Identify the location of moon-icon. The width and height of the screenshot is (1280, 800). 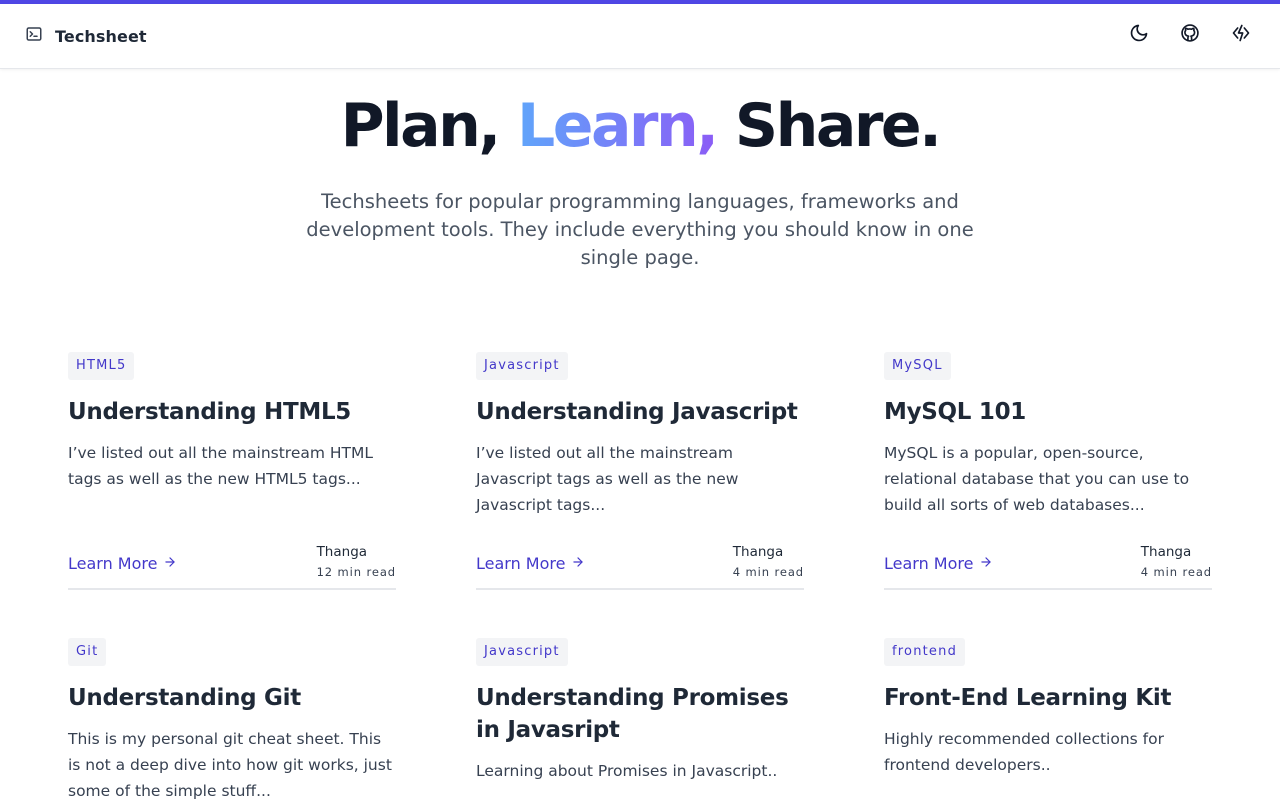
(1139, 35).